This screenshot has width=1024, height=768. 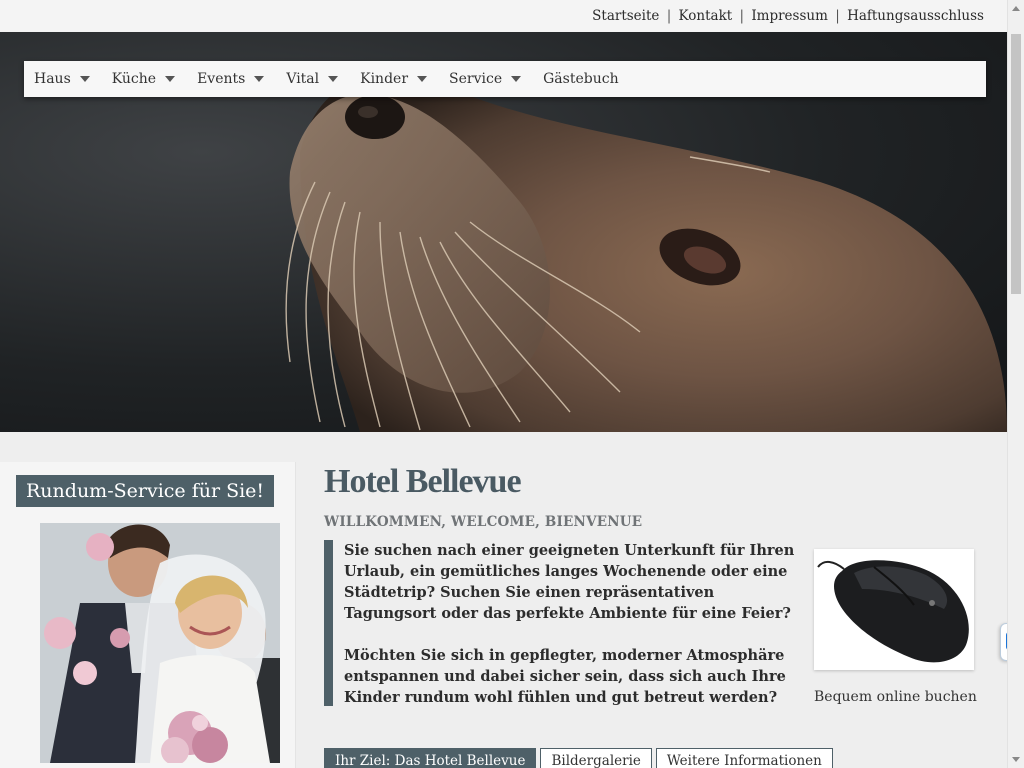 I want to click on nav-item-events: Events, so click(x=231, y=79).